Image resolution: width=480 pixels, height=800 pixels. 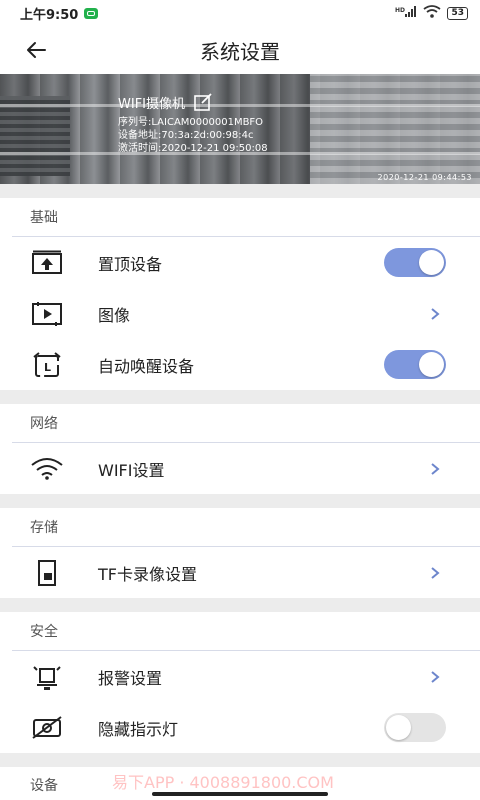 I want to click on battery-icon: 53, so click(x=457, y=13).